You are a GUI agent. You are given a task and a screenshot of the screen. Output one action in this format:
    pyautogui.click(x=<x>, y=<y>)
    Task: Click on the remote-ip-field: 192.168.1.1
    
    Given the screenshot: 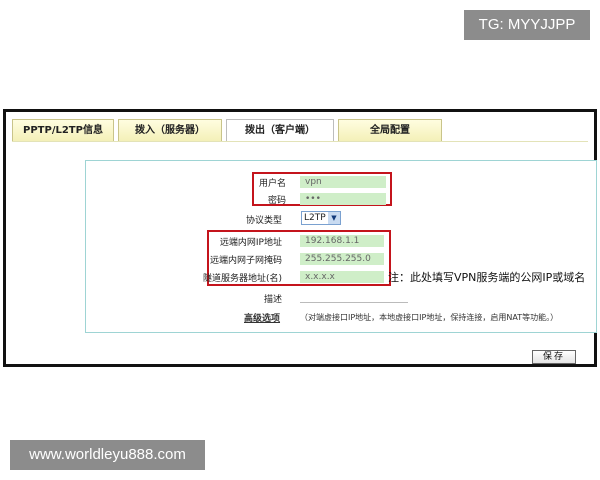 What is the action you would take?
    pyautogui.click(x=342, y=241)
    